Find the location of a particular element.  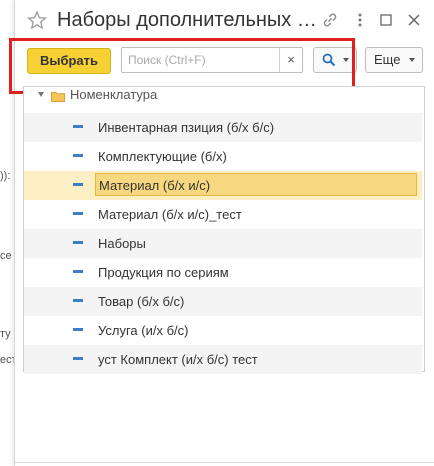

search-field: Поиск (Ctrl+F) × is located at coordinates (212, 60).